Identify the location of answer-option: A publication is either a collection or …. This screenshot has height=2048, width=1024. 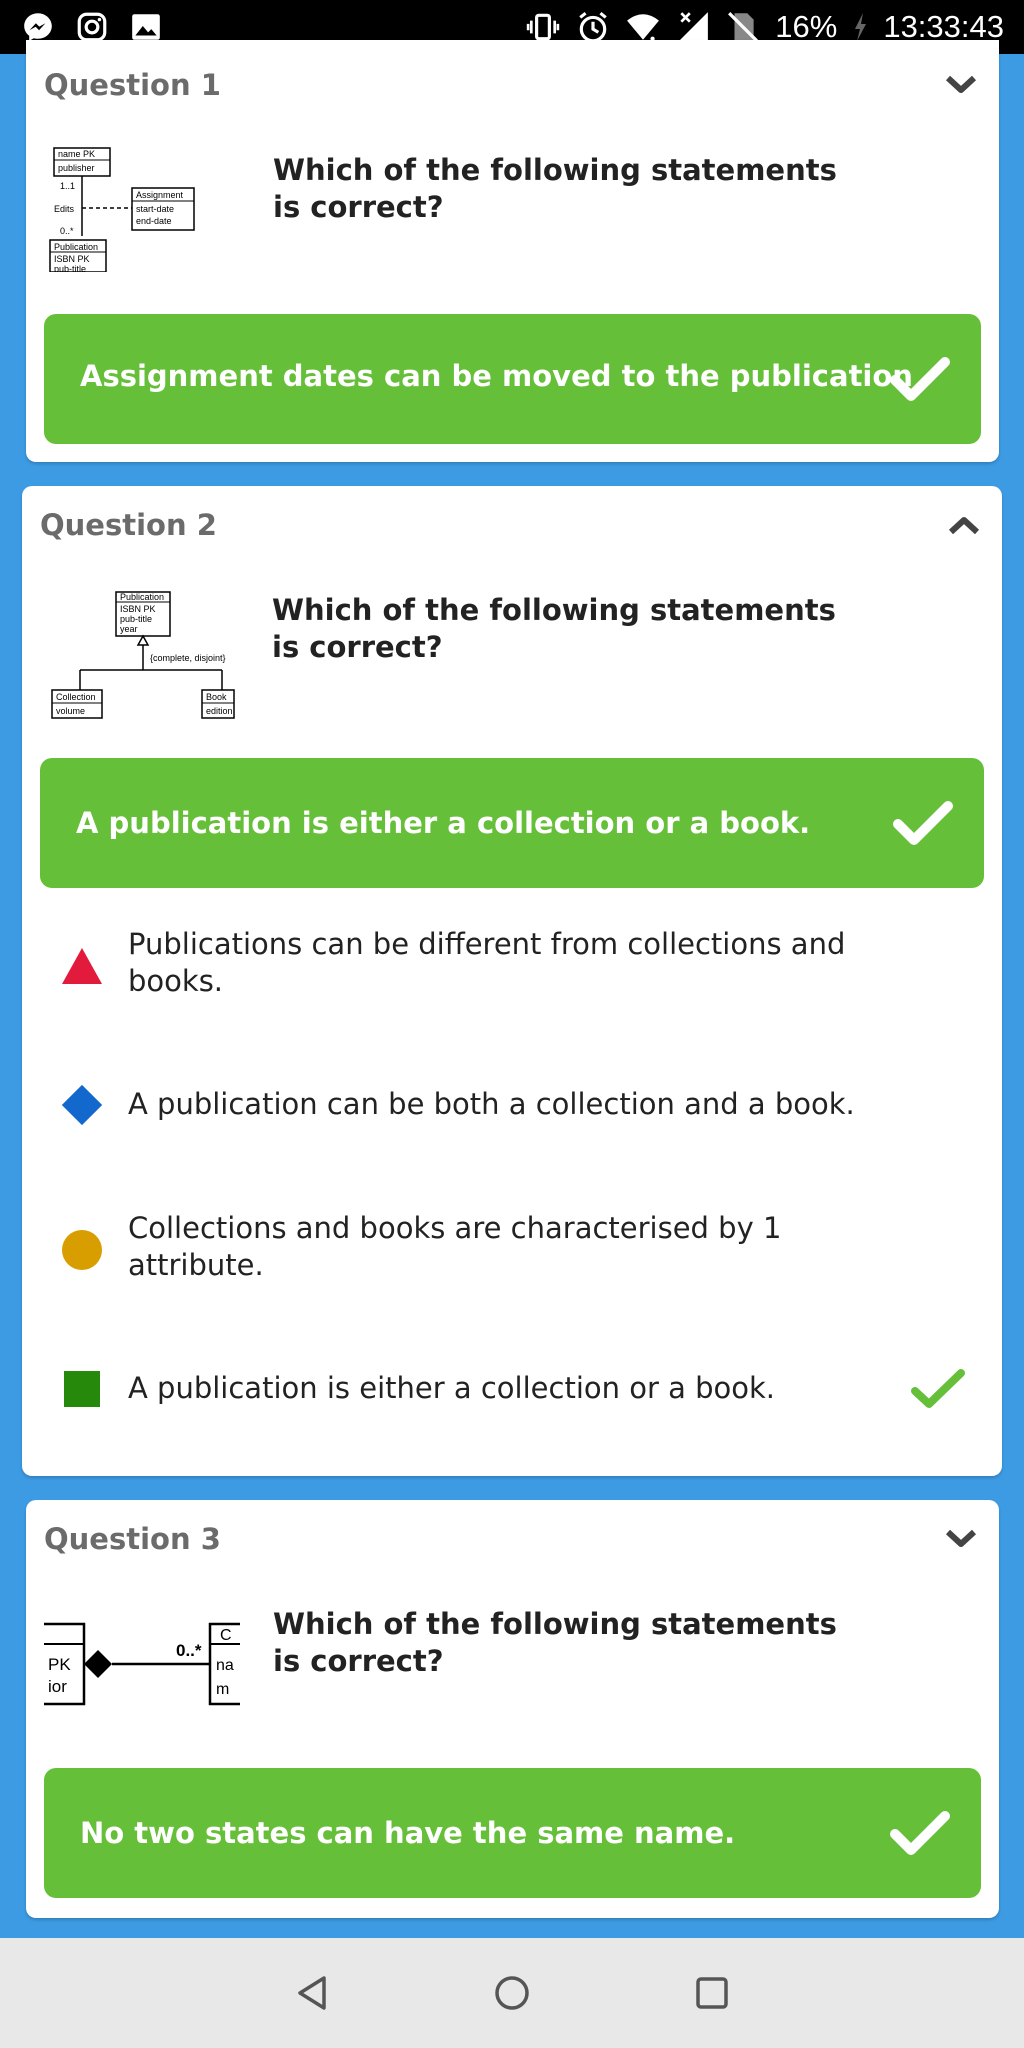
(512, 1389).